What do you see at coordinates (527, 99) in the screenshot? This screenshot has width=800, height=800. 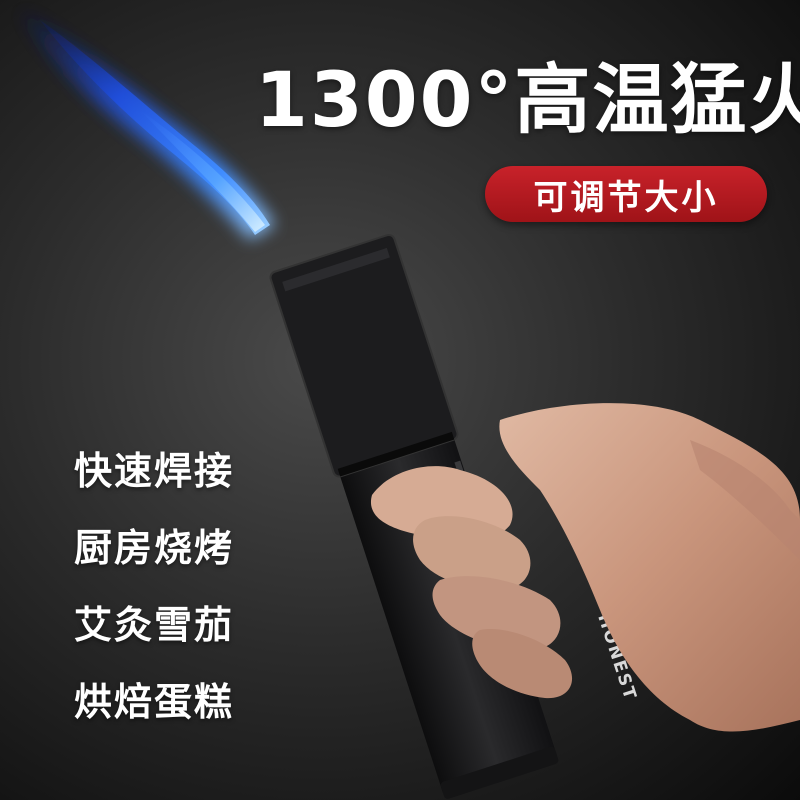 I see `headline: 1300°高温猛火` at bounding box center [527, 99].